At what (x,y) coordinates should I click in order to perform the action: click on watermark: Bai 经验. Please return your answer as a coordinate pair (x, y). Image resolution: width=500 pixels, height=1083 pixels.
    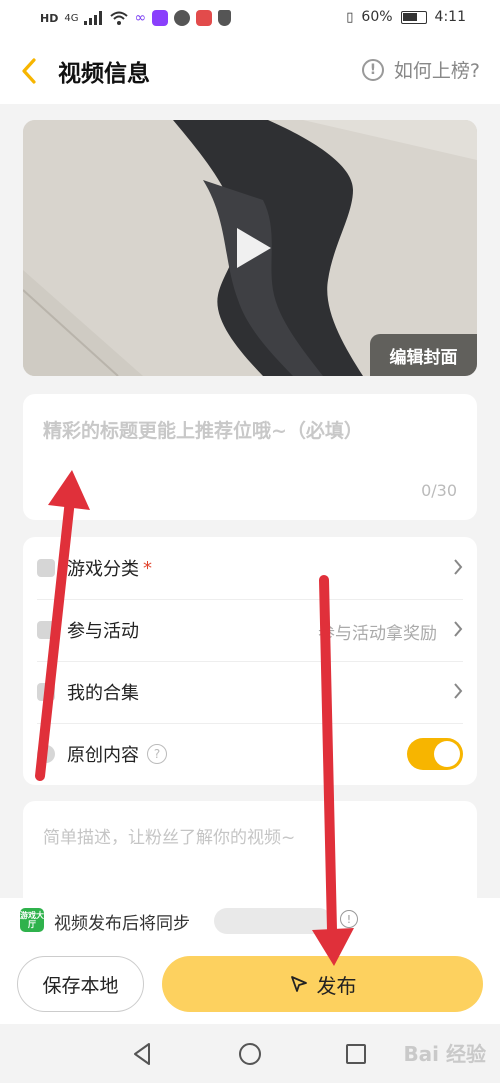
    Looking at the image, I should click on (444, 1054).